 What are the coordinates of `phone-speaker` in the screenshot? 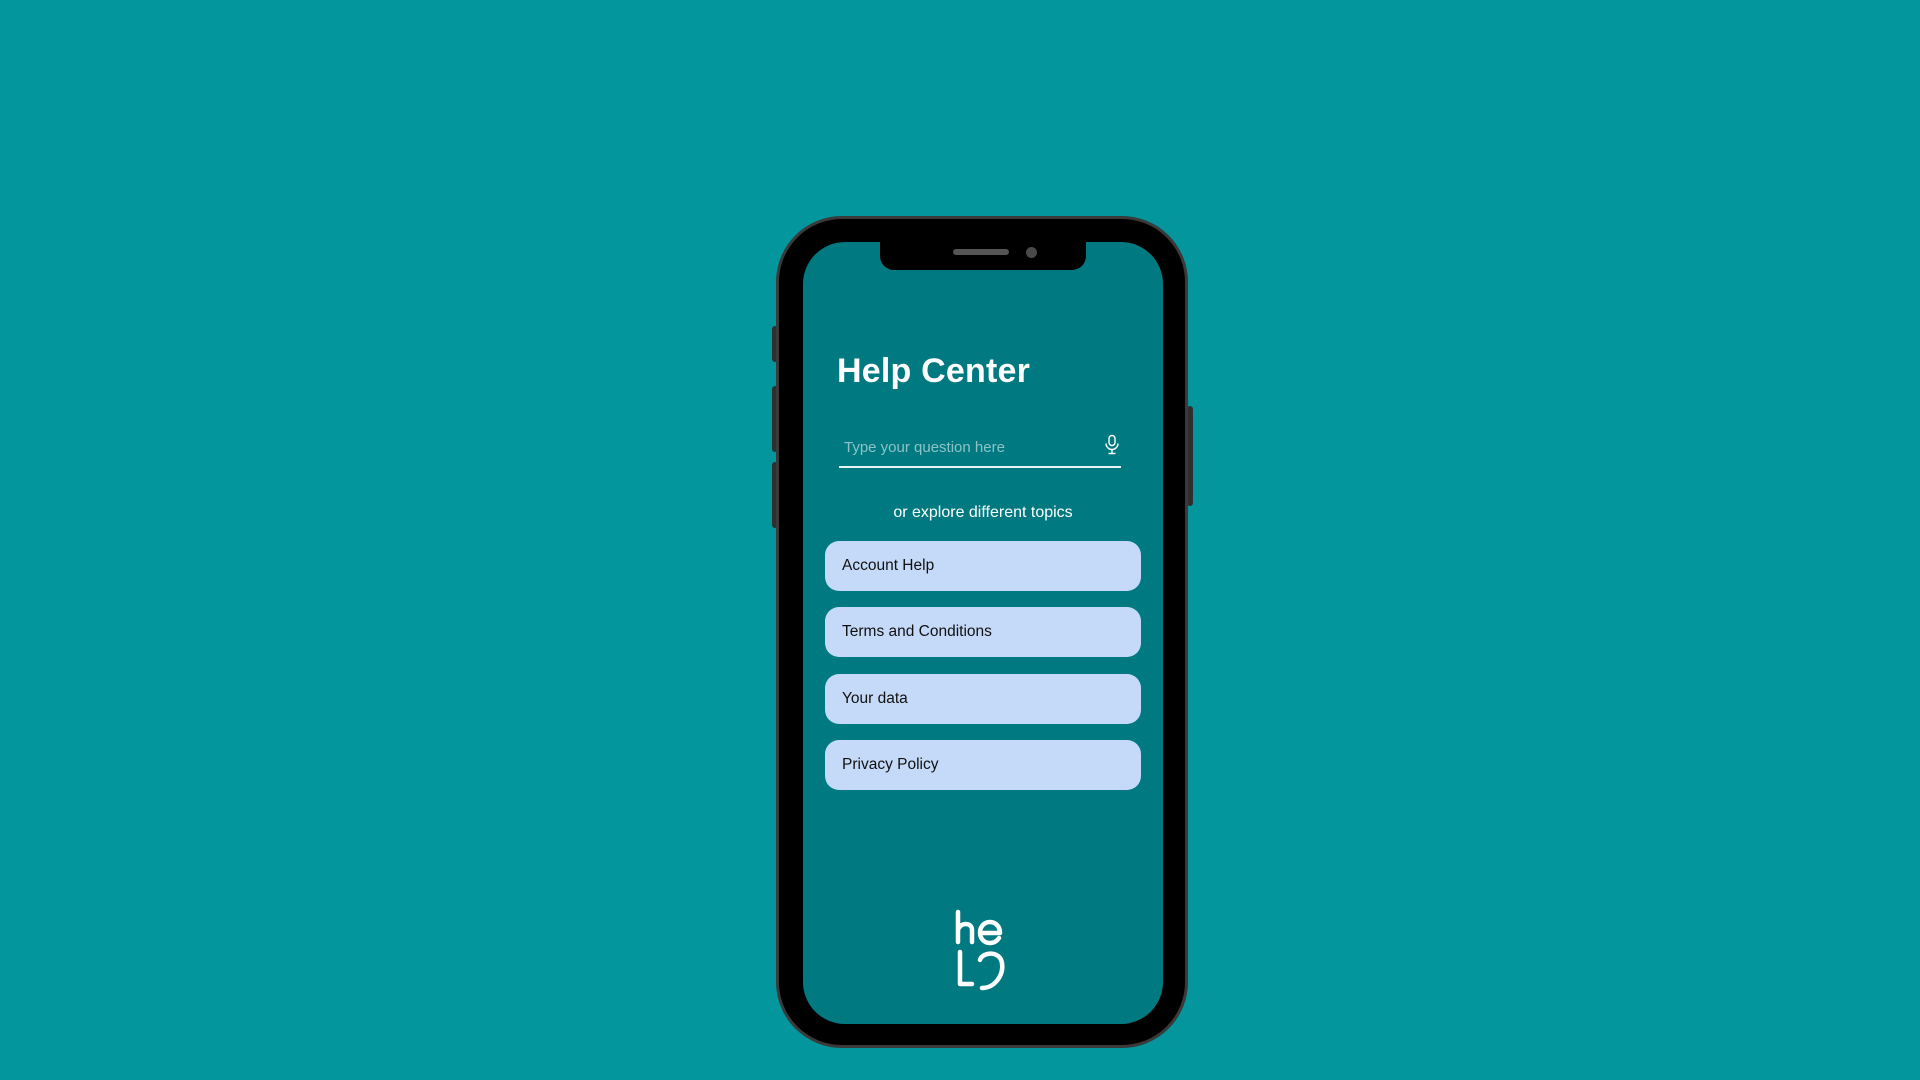 It's located at (981, 252).